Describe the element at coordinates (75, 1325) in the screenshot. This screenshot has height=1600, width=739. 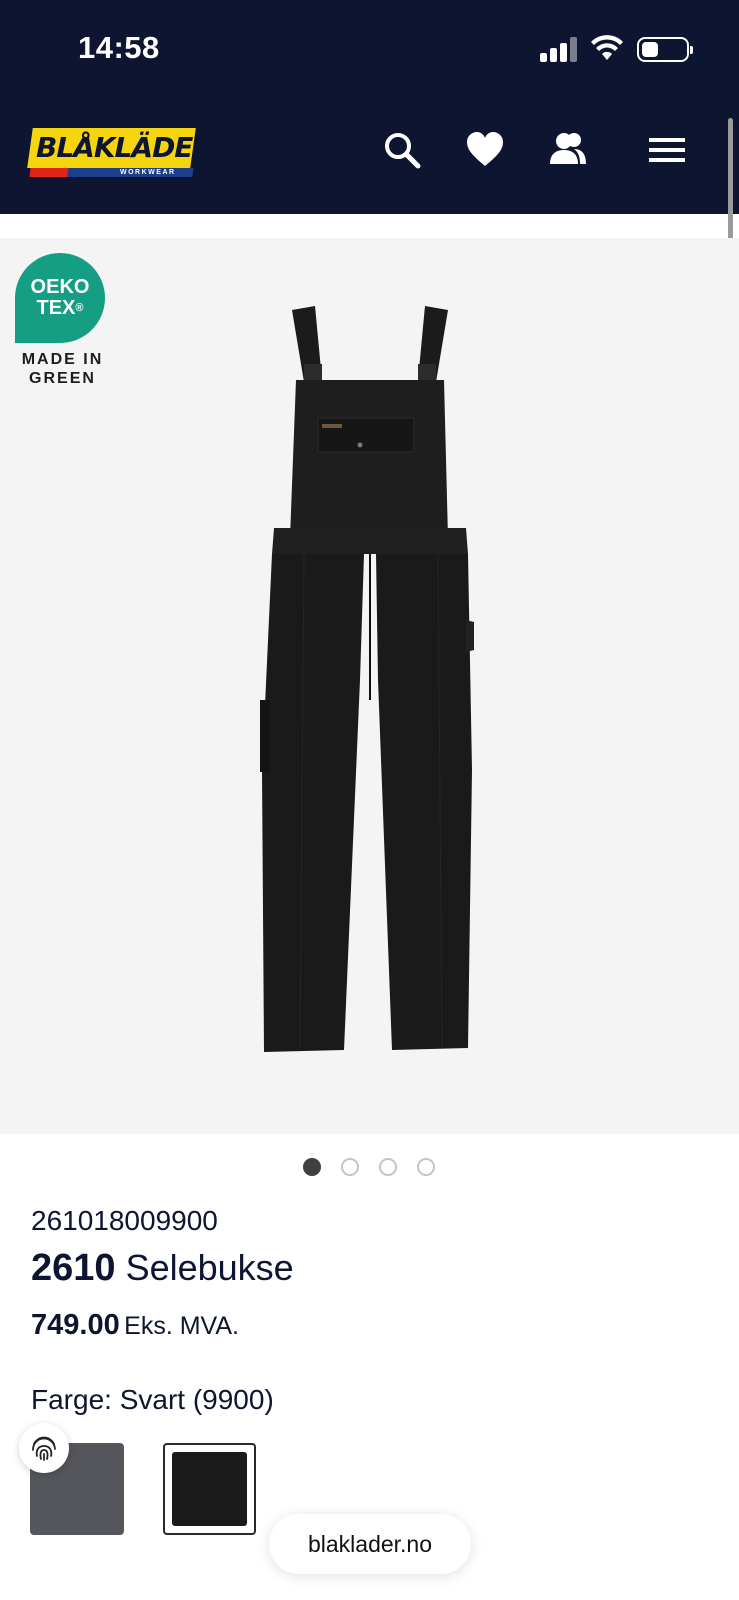
I see `price-value: 749.00` at that location.